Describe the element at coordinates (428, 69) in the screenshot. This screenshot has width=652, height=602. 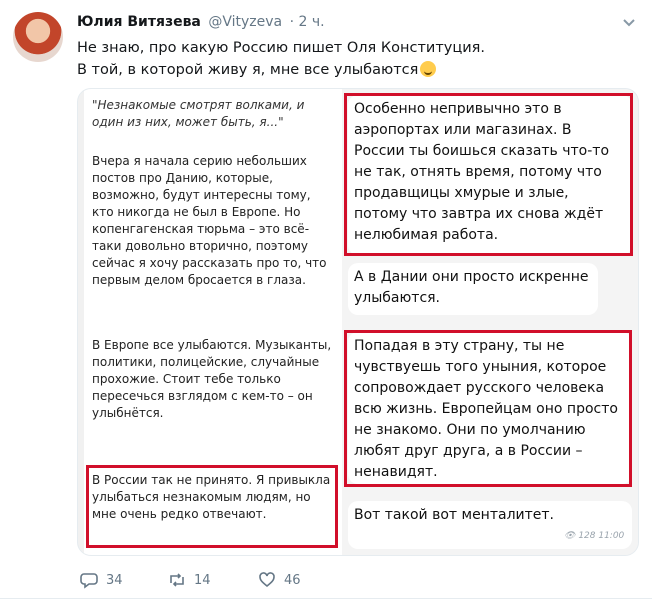
I see `smirk-emoji-icon` at that location.